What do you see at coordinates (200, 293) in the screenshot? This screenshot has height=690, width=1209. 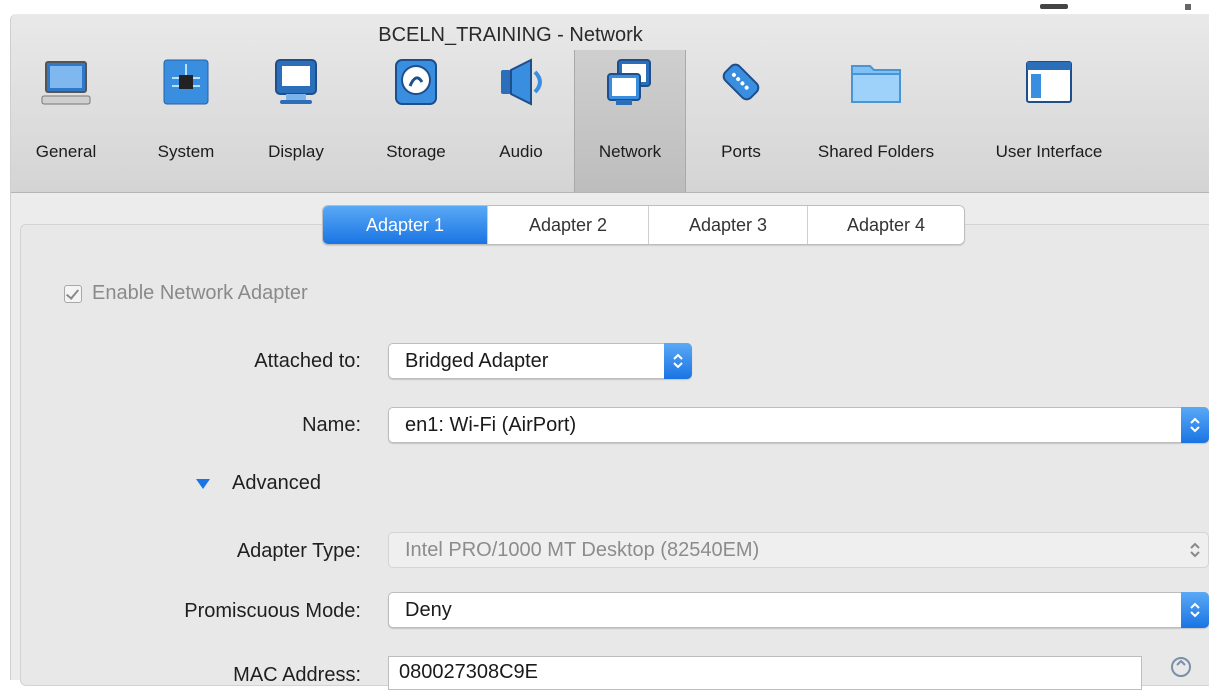 I see `enable-adapter-label: Enable Network Adapter` at bounding box center [200, 293].